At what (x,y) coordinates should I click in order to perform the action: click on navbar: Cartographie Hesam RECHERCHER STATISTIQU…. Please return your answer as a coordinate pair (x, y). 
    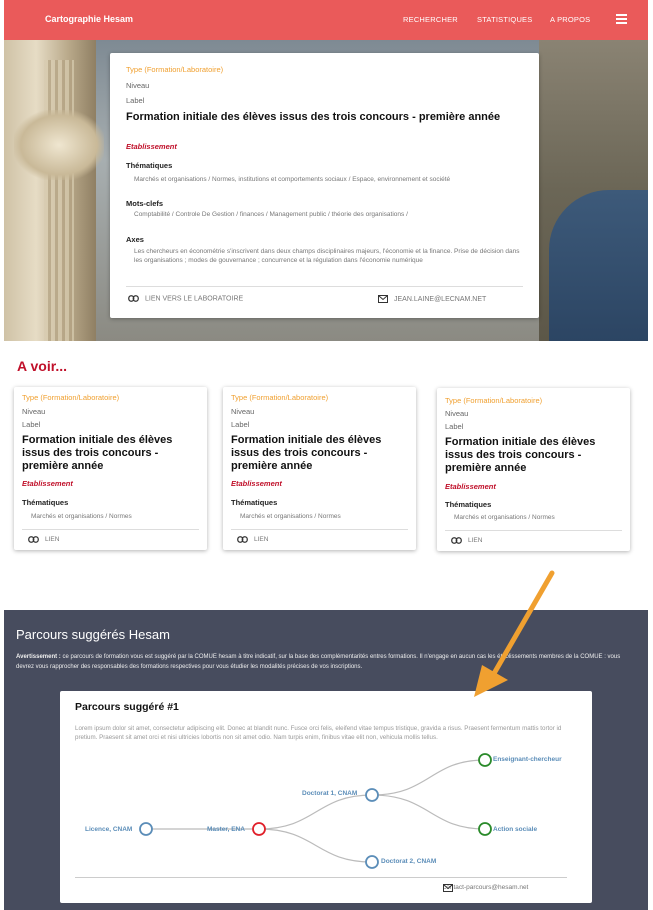
    Looking at the image, I should click on (326, 20).